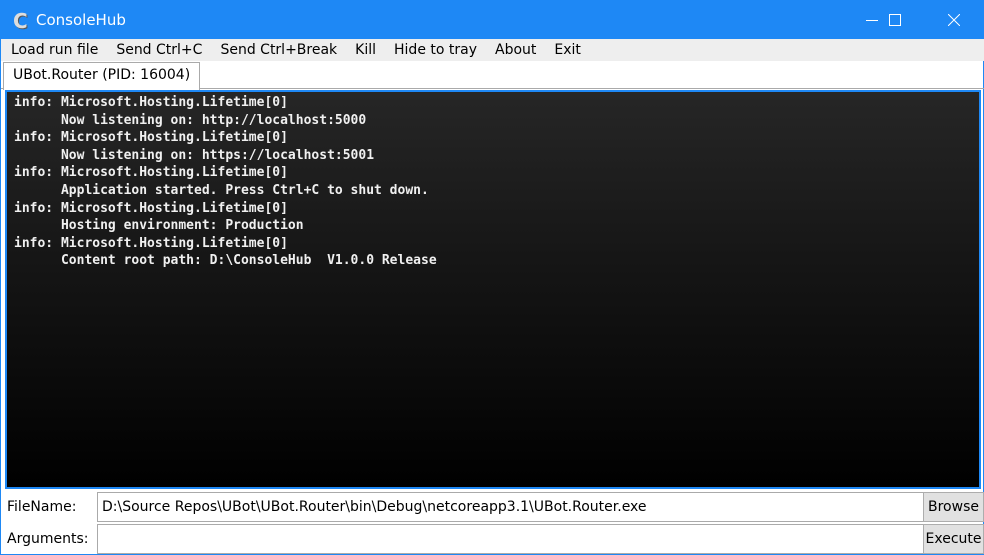  Describe the element at coordinates (566, 50) in the screenshot. I see `menu-exit: Exit` at that location.